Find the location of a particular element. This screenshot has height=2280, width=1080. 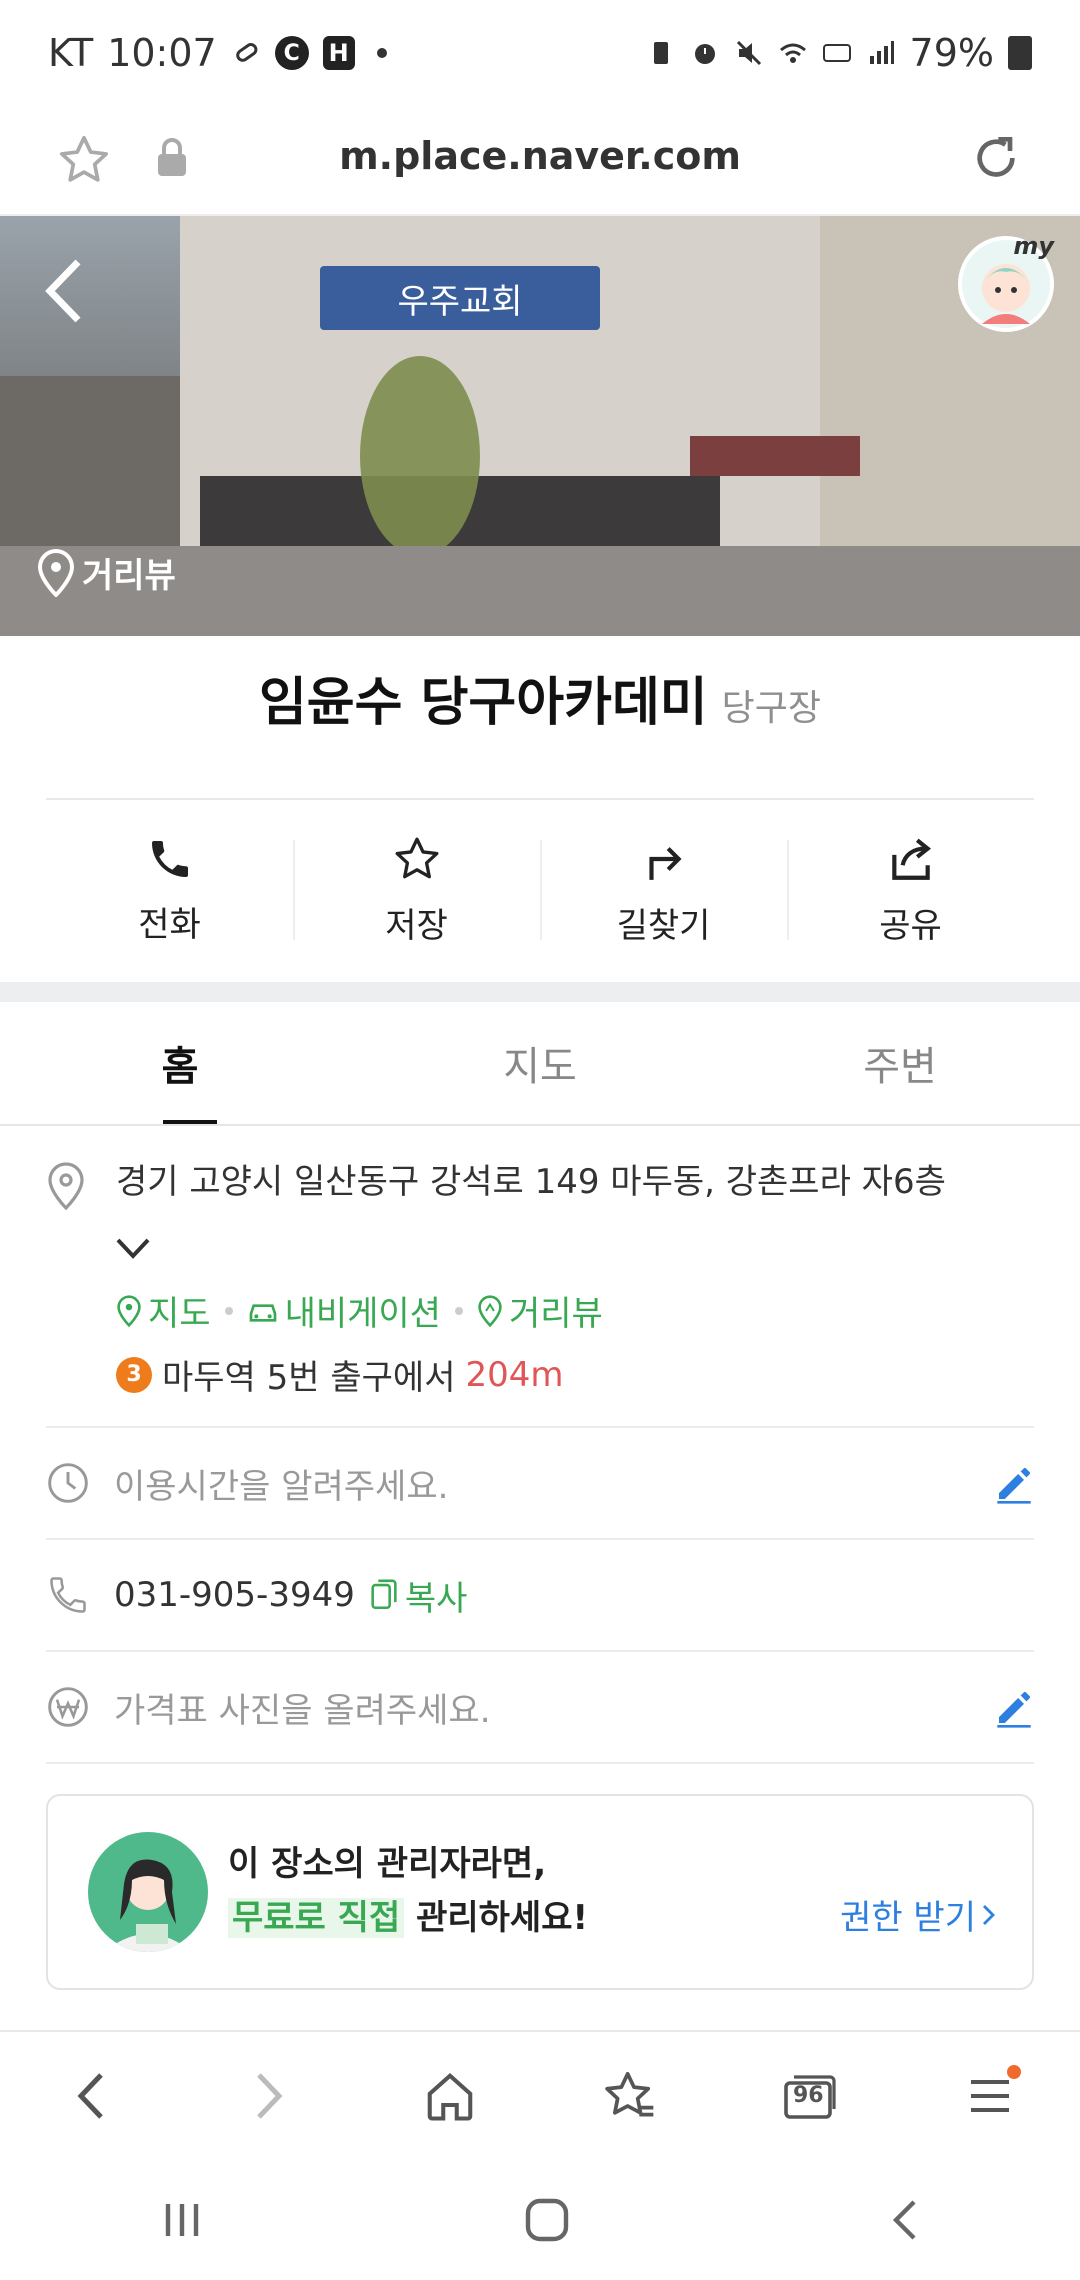

map-link: 지도 is located at coordinates (163, 1310).